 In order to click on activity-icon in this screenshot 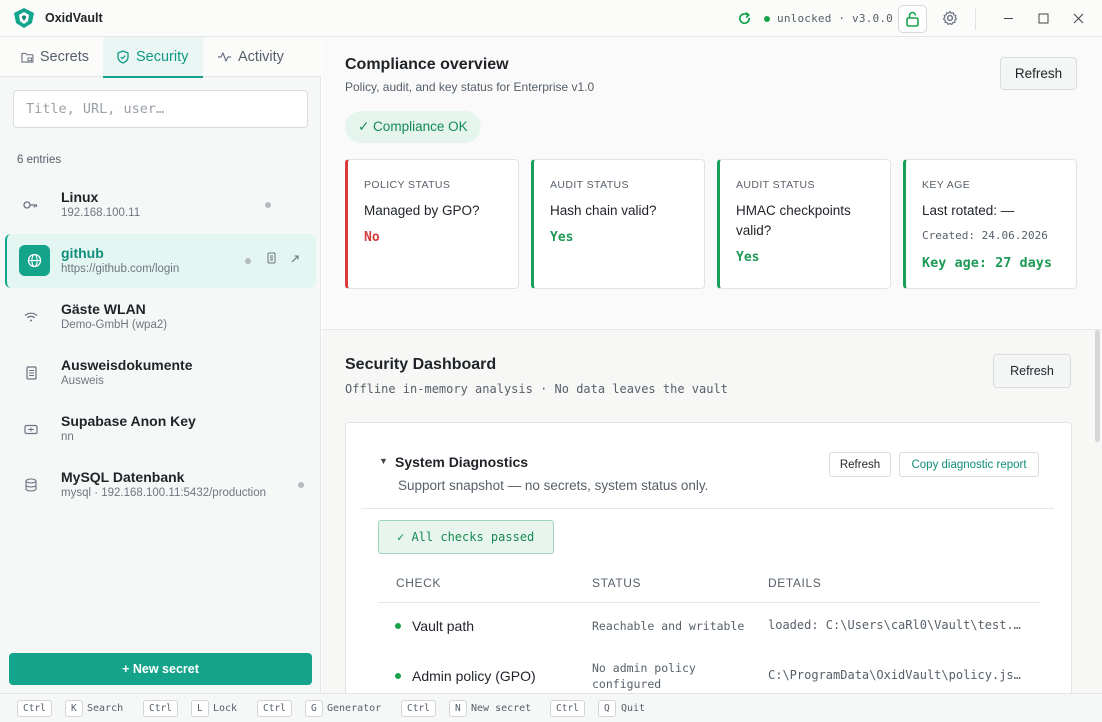, I will do `click(224, 57)`.